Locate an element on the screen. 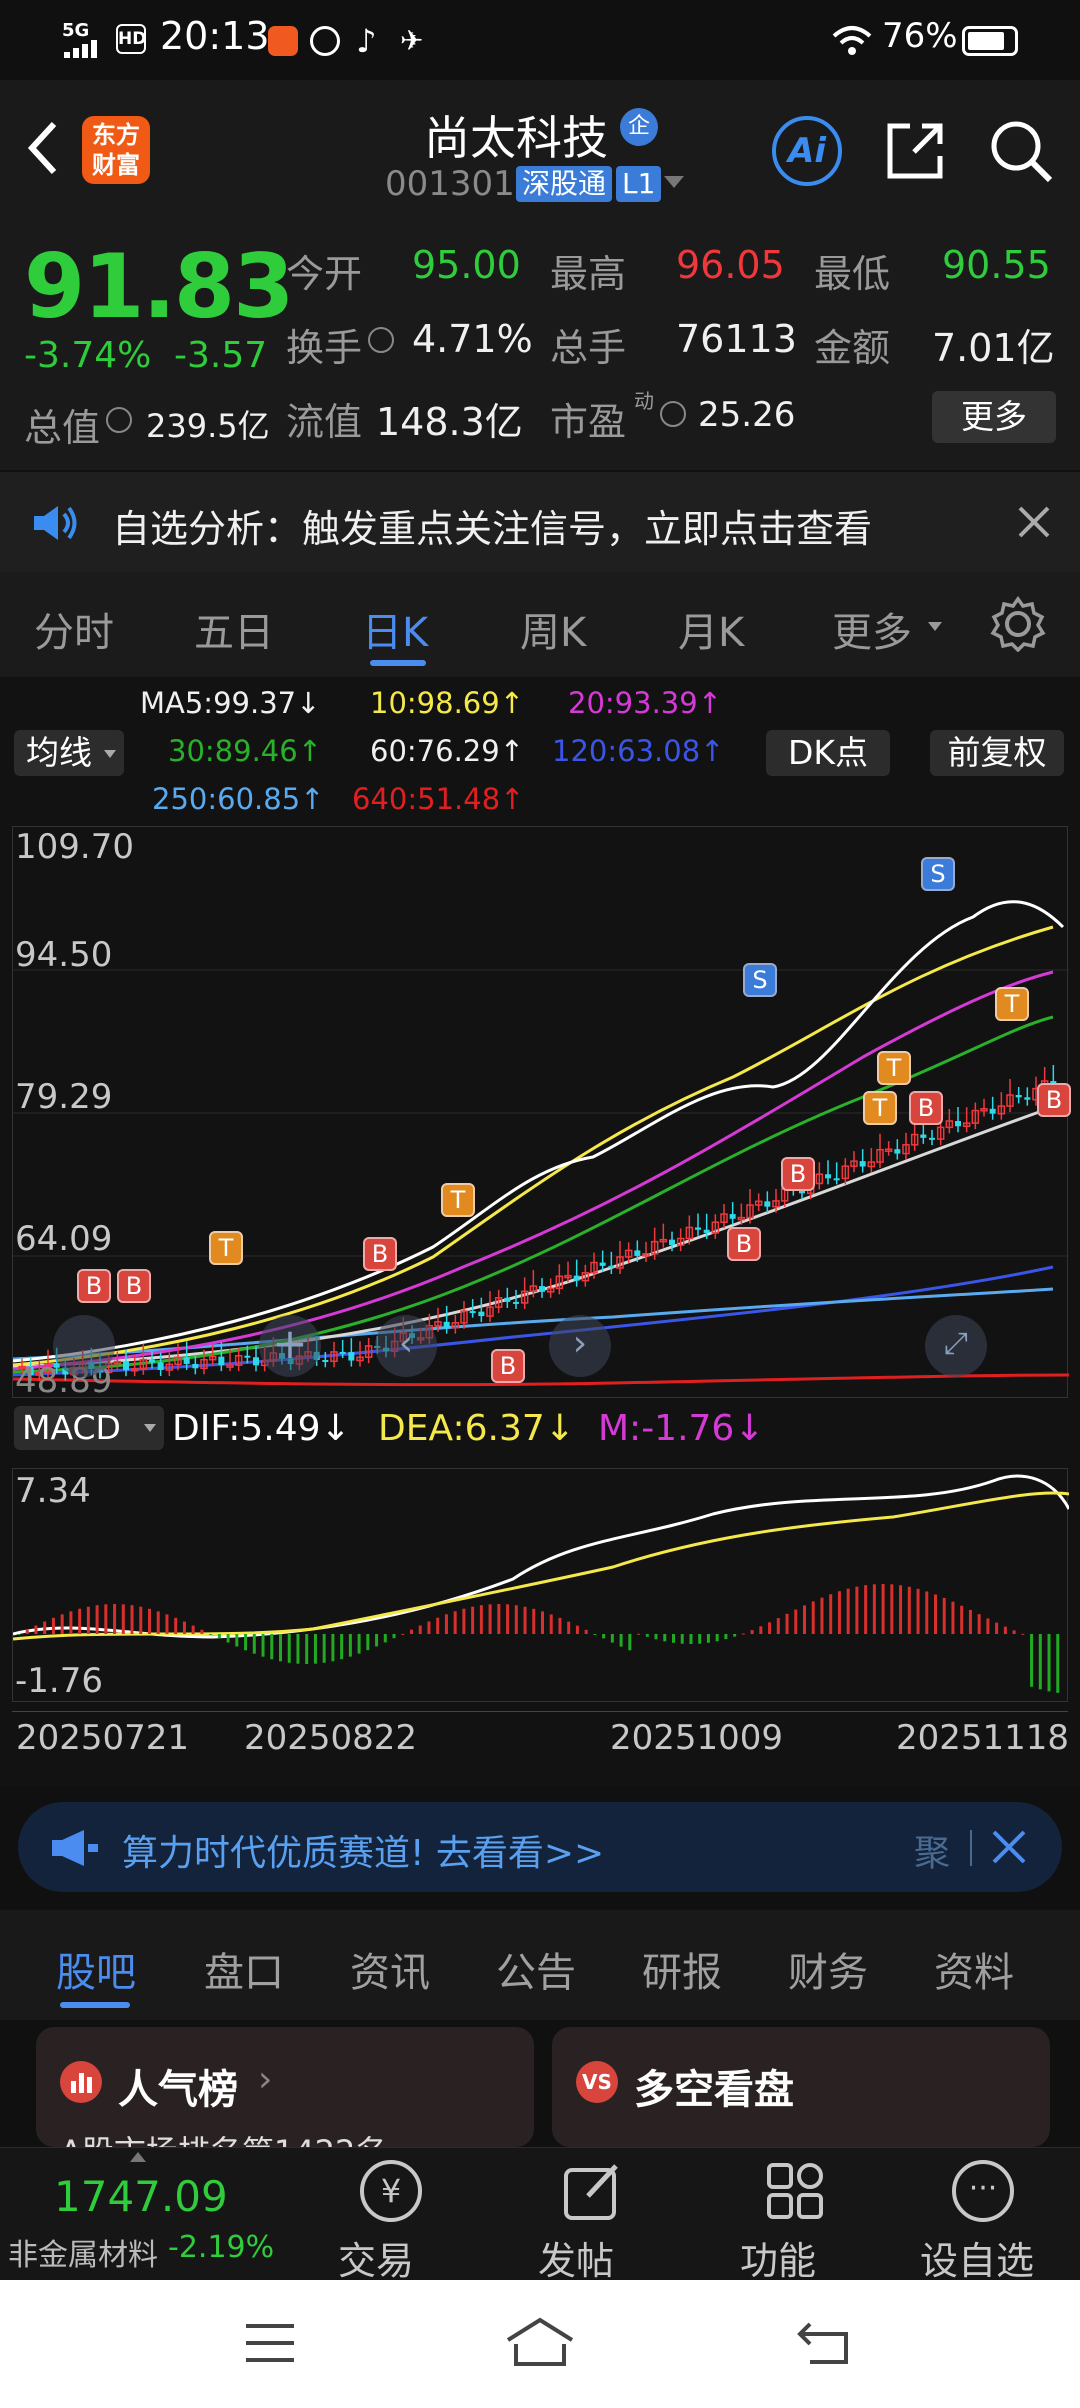 The height and width of the screenshot is (2408, 1080). scroll-right-button: › is located at coordinates (580, 1346).